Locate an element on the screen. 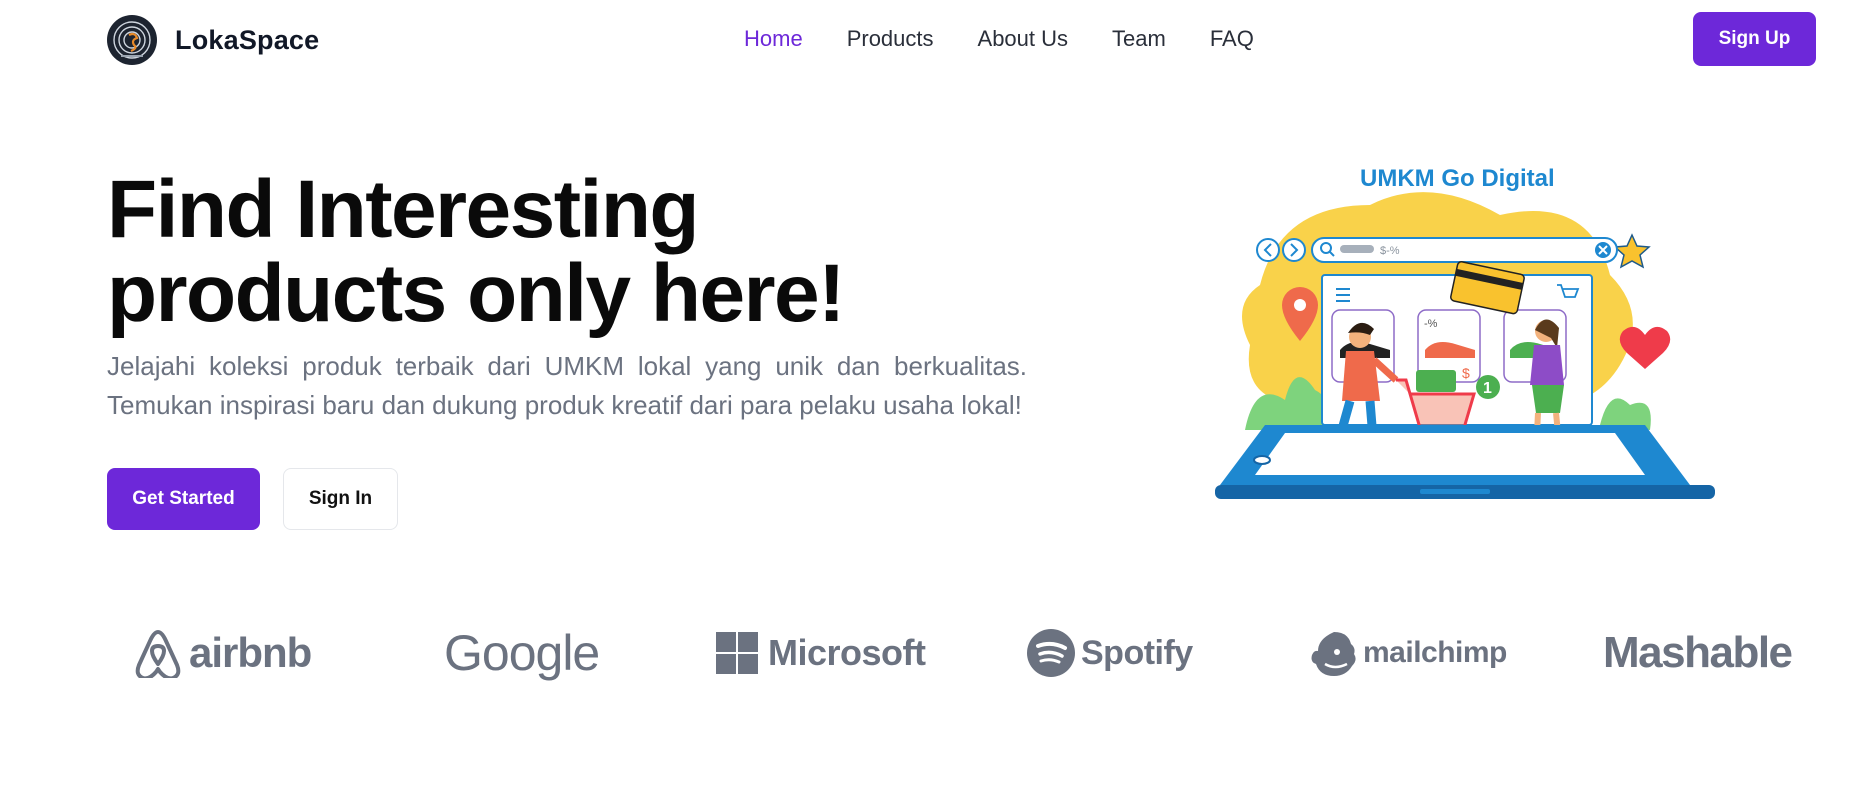 This screenshot has height=802, width=1858. partner-logo-spotify: Spotify is located at coordinates (1110, 653).